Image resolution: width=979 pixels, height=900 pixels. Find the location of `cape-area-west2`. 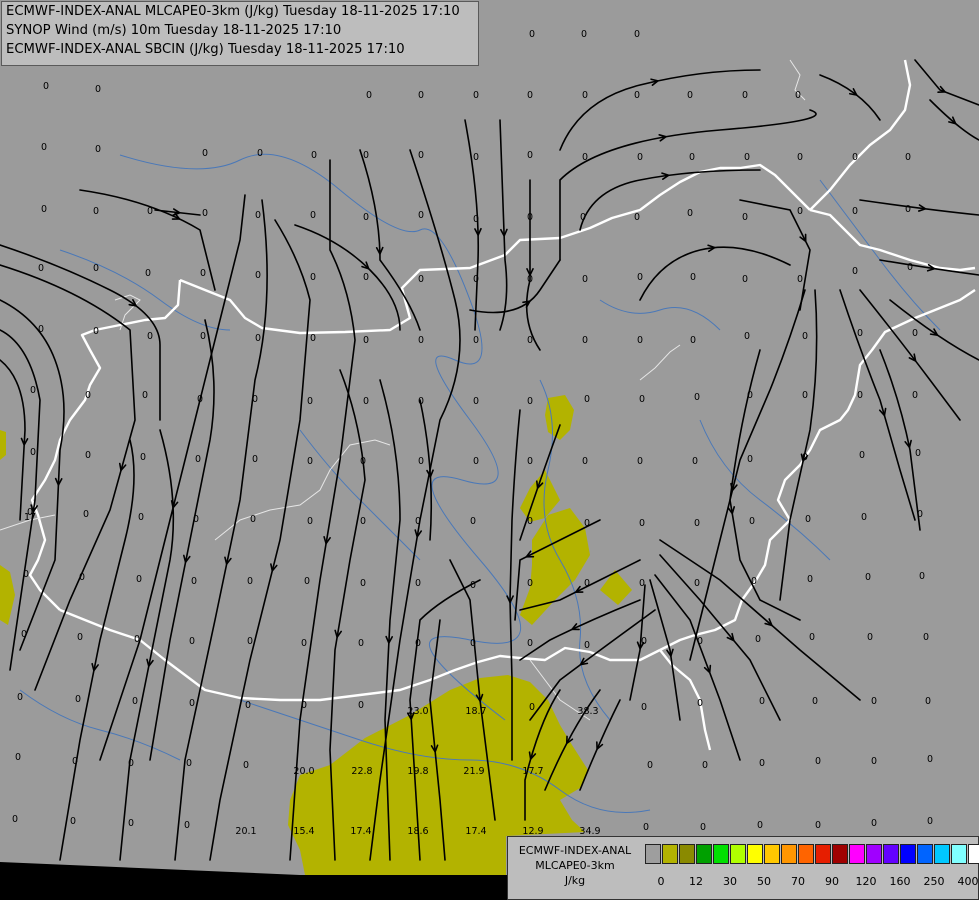

cape-area-west2 is located at coordinates (7, 595).